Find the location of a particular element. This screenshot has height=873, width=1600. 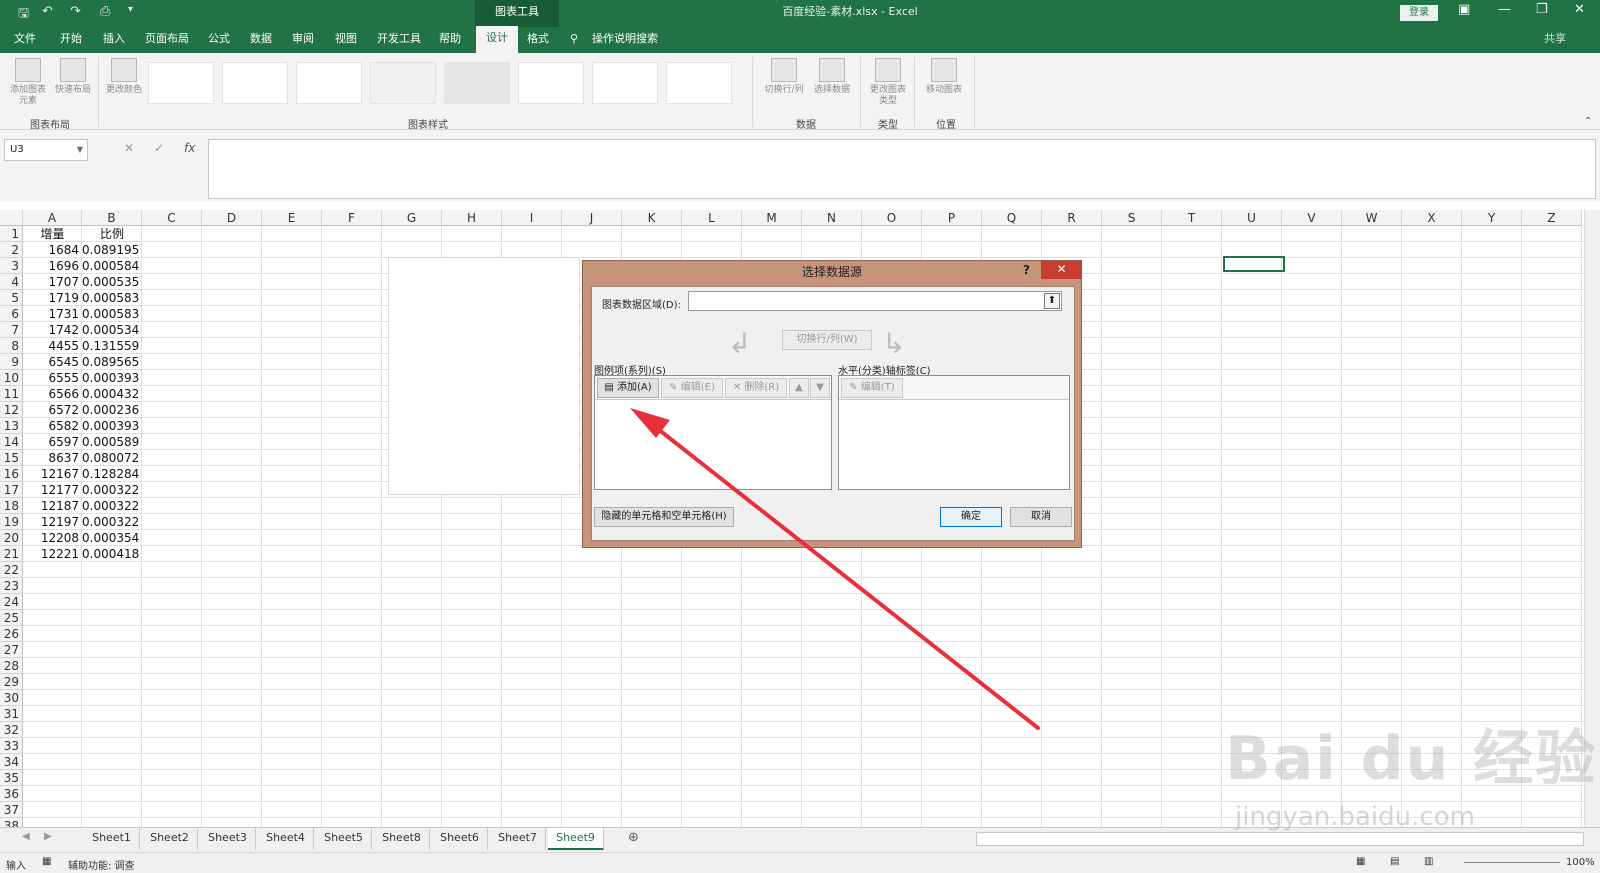

row-header: 4 is located at coordinates (11, 282).